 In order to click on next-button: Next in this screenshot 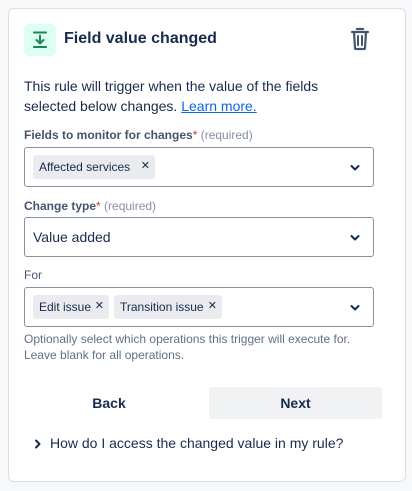, I will do `click(295, 403)`.